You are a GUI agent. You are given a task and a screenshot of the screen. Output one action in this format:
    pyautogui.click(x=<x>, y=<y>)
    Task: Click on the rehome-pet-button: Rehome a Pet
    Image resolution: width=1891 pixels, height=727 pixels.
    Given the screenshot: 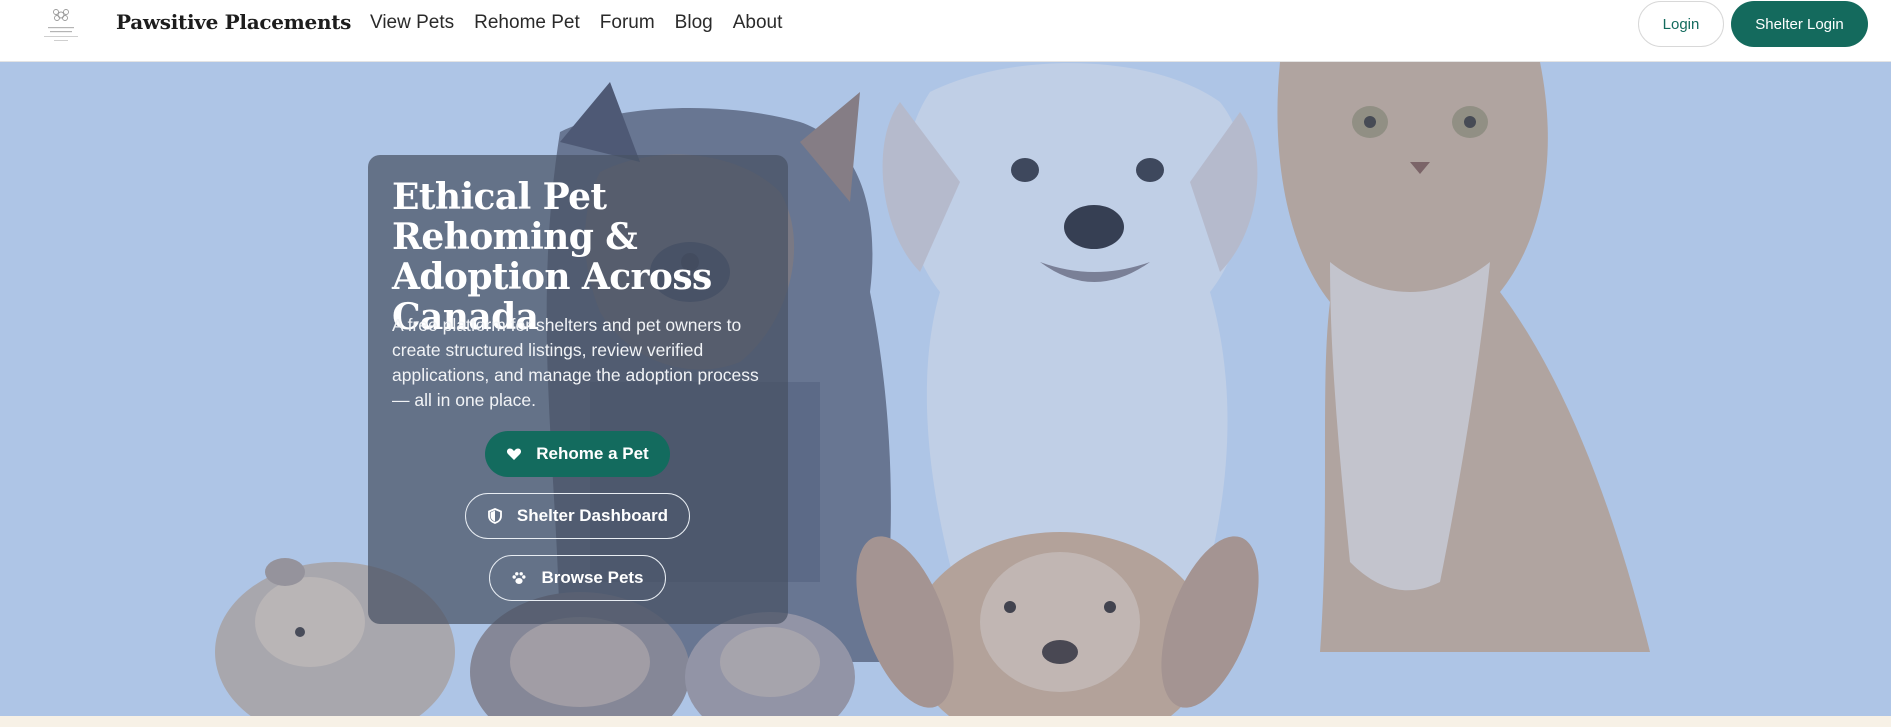 What is the action you would take?
    pyautogui.click(x=577, y=454)
    